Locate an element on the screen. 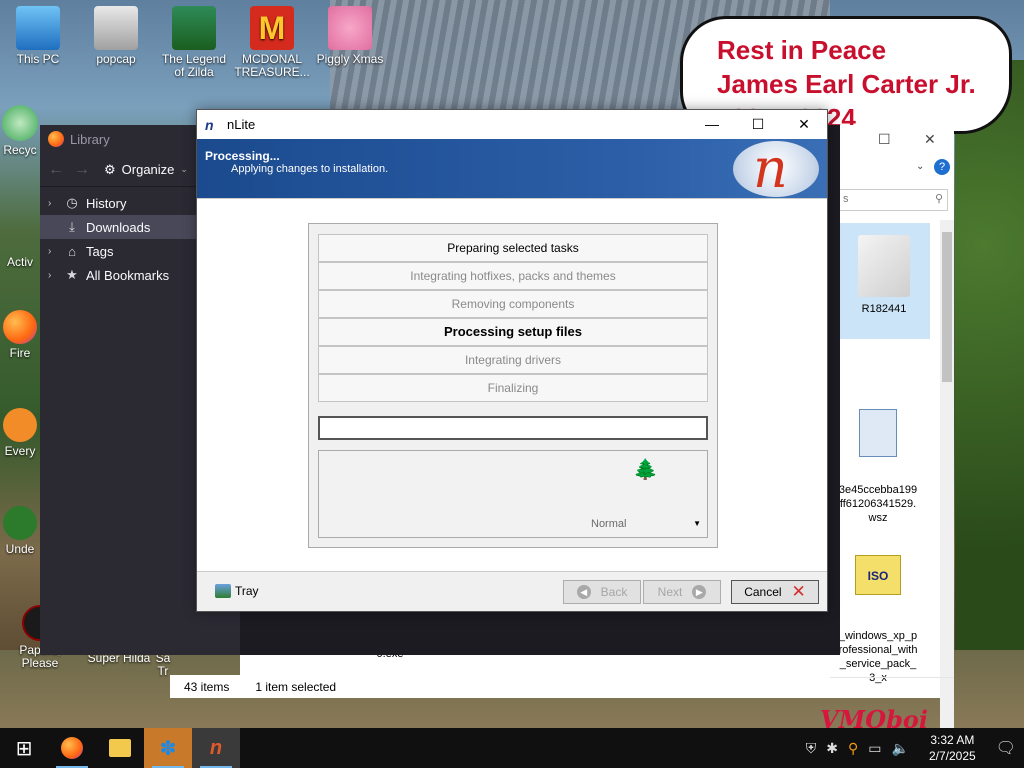 The height and width of the screenshot is (768, 1024). desktop-icon-popcap: popcap is located at coordinates (116, 36).